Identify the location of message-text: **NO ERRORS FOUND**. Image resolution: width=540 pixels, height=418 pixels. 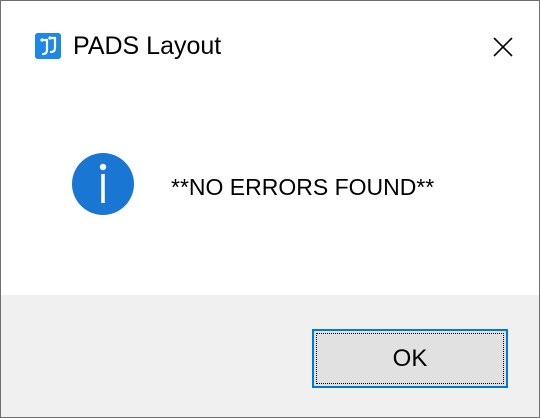
(303, 187).